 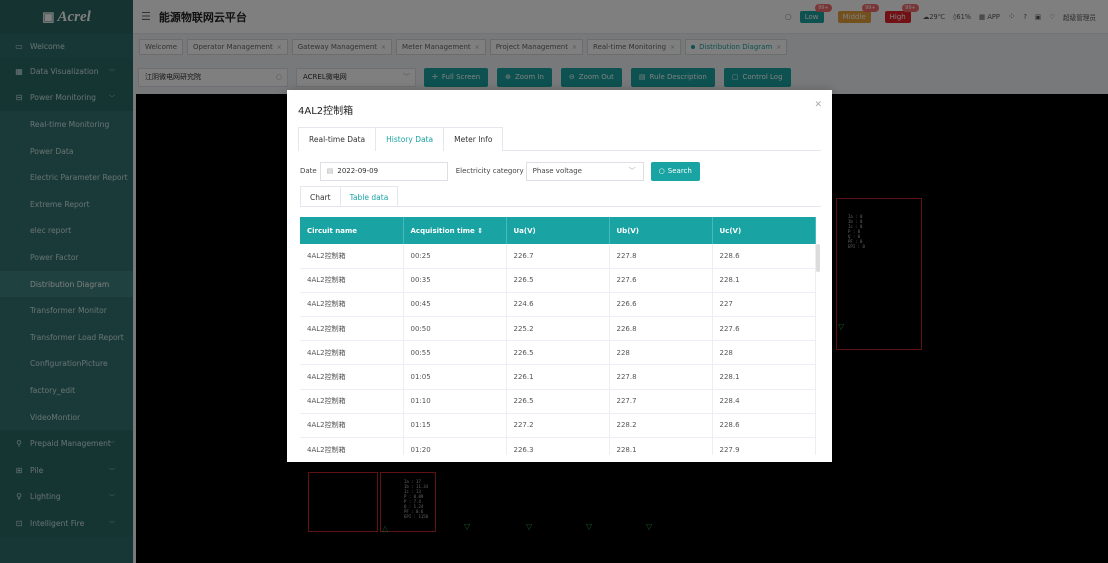 I want to click on column-header: Circuit name, so click(x=352, y=230).